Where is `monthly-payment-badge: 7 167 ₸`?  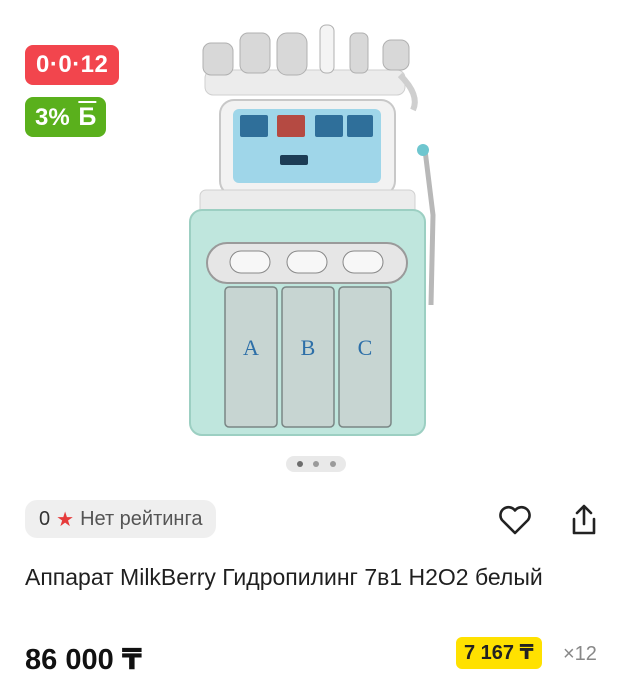
monthly-payment-badge: 7 167 ₸ is located at coordinates (499, 653).